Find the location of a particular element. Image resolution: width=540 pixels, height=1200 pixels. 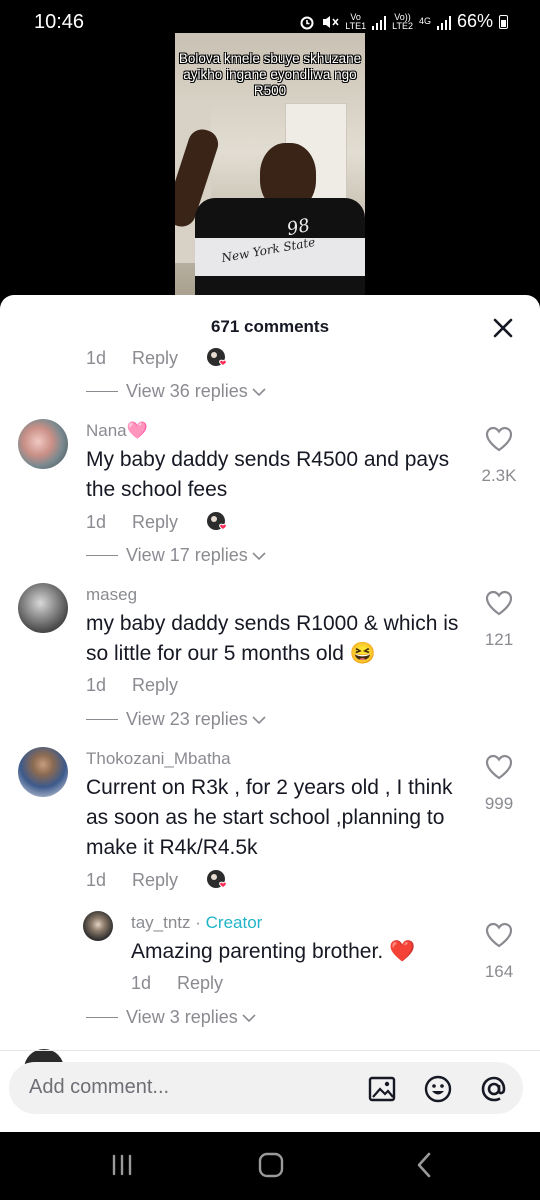

creator-badge: Creator is located at coordinates (234, 922).